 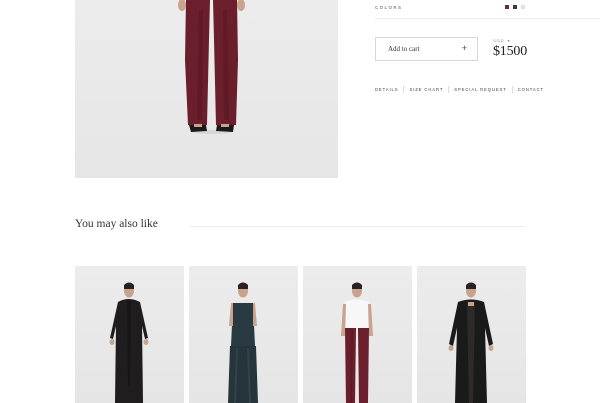 What do you see at coordinates (426, 49) in the screenshot?
I see `add-to-cart-button: Add to cart +` at bounding box center [426, 49].